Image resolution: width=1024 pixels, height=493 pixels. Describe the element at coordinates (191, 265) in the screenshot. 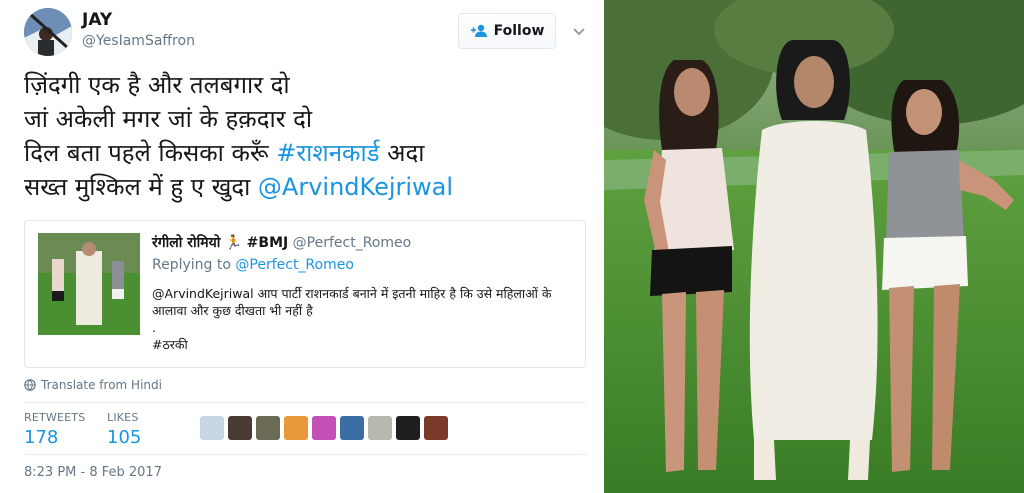

I see `replying-to-prefix: Replying to` at that location.